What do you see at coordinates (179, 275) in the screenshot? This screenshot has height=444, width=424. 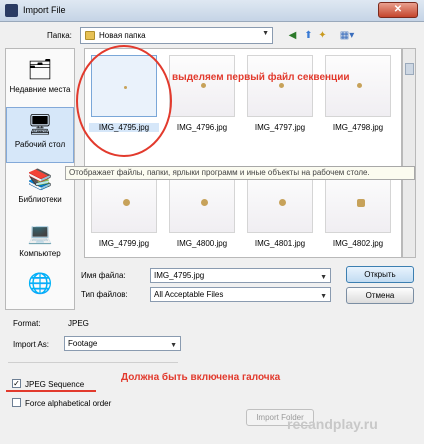 I see `filename-value: IMG_4795.jpg` at bounding box center [179, 275].